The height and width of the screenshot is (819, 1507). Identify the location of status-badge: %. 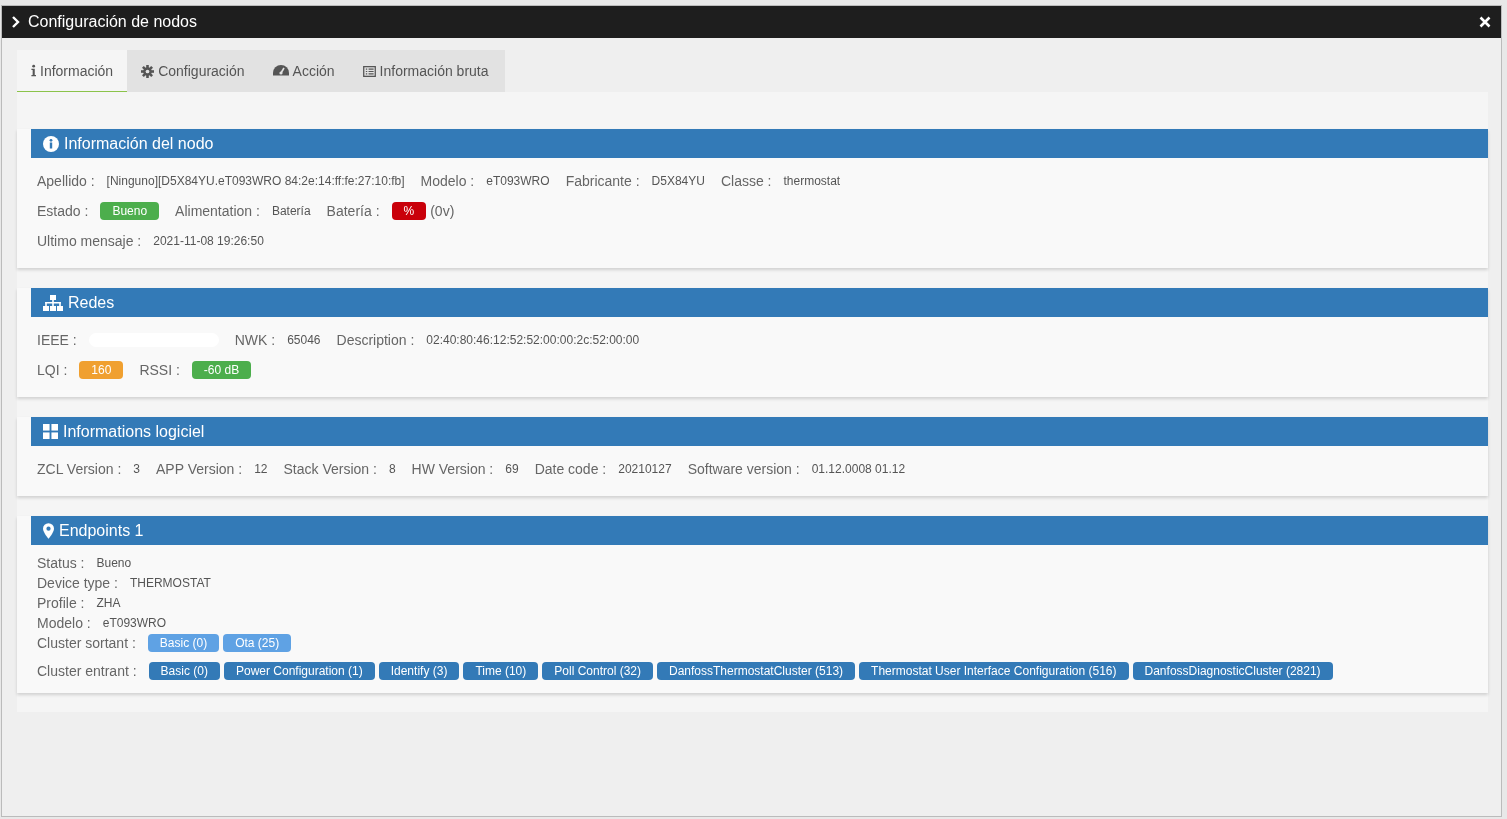
(409, 211).